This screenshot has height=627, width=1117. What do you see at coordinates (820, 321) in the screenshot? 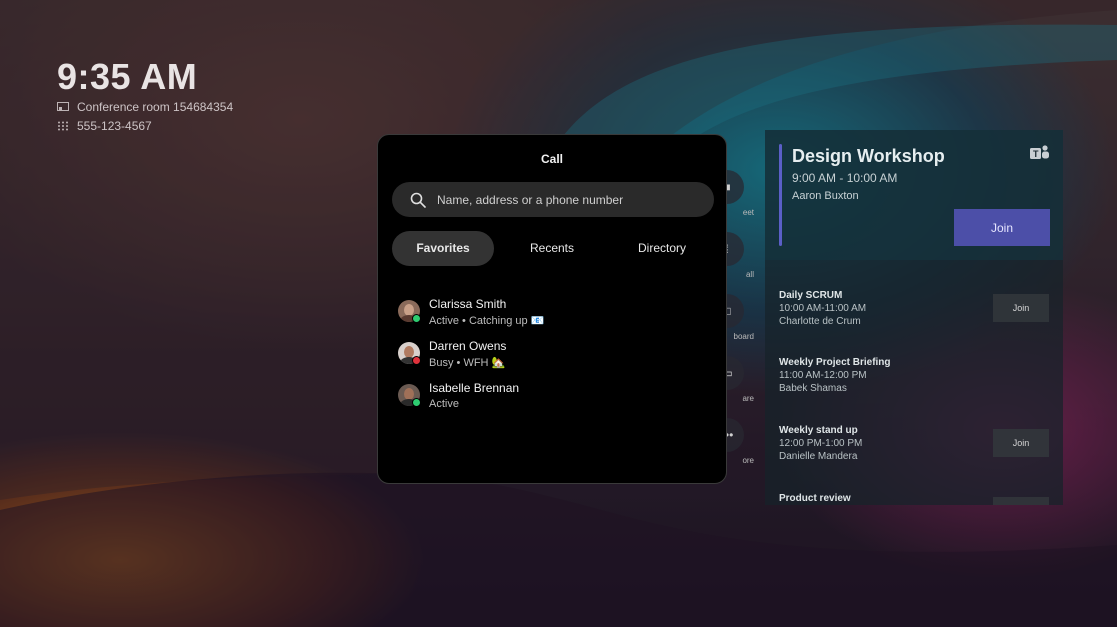
I see `meeting-host: Charlotte de Crum` at bounding box center [820, 321].